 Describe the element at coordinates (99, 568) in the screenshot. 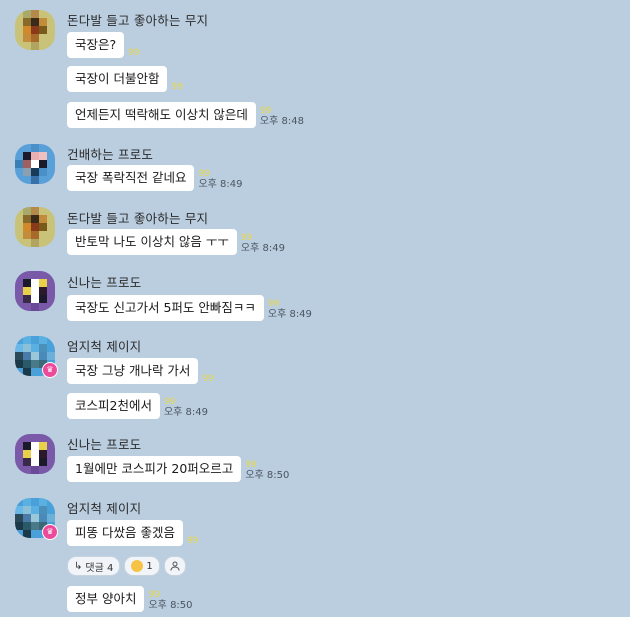

I see `reply-count-label: 댓글 4` at that location.